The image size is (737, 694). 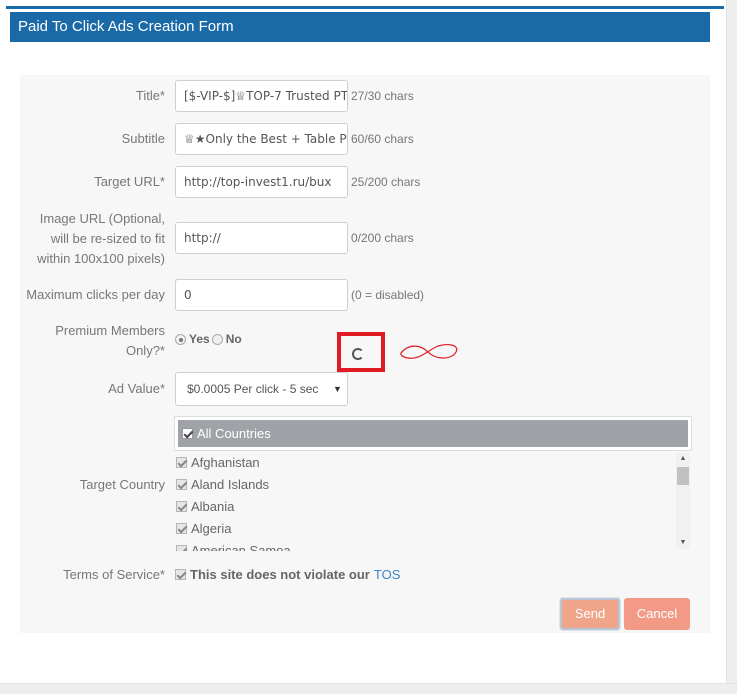 What do you see at coordinates (433, 545) in the screenshot?
I see `list-item: American Samoa` at bounding box center [433, 545].